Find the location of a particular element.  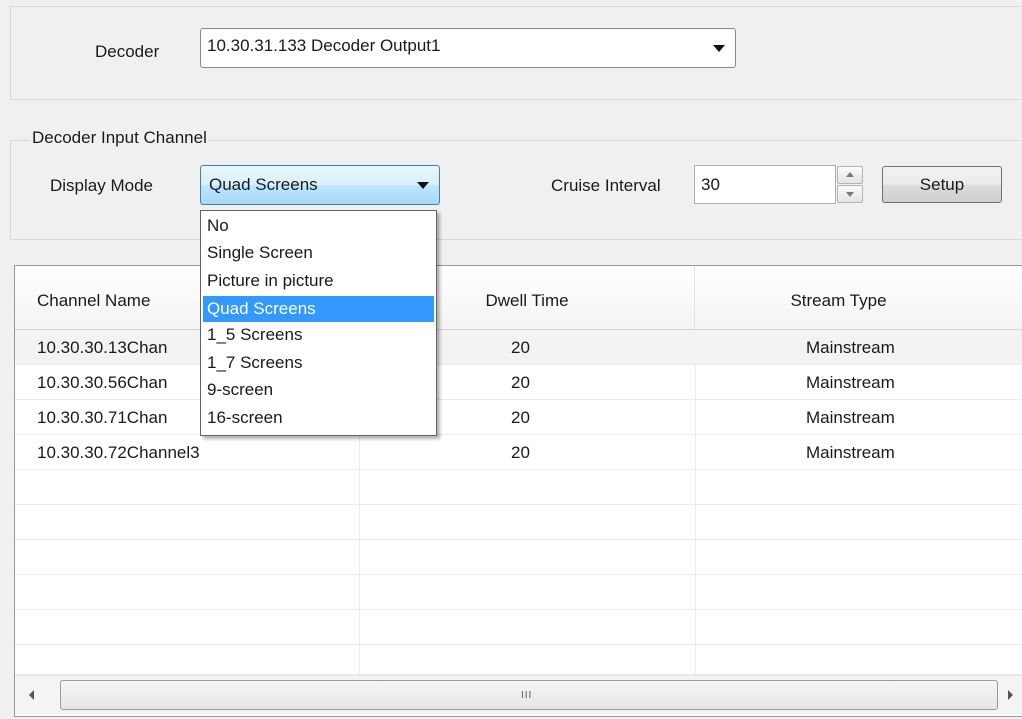

cell-channel-name: 10.30.30.71Chan is located at coordinates (102, 417).